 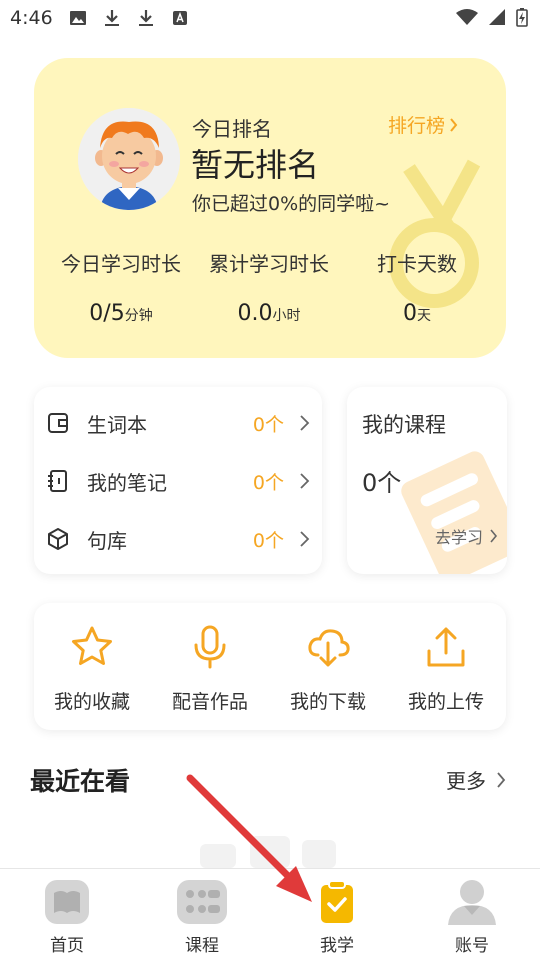 I want to click on study-list-card: 生词本 0个 我的笔记 0个 句库 0个, so click(x=178, y=480).